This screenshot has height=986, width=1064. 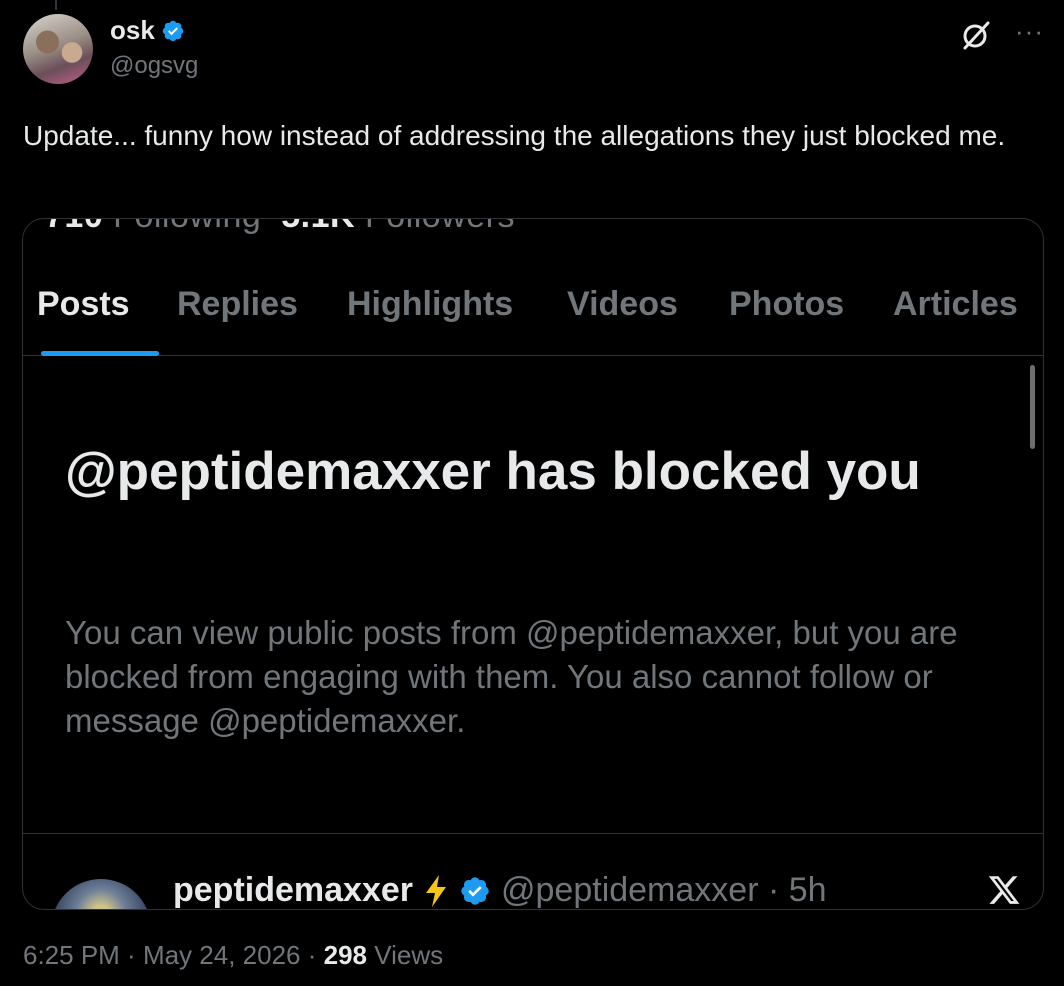 What do you see at coordinates (500, 890) in the screenshot?
I see `post-meta: peptidemaxxer @peptidemaxxer · 5h` at bounding box center [500, 890].